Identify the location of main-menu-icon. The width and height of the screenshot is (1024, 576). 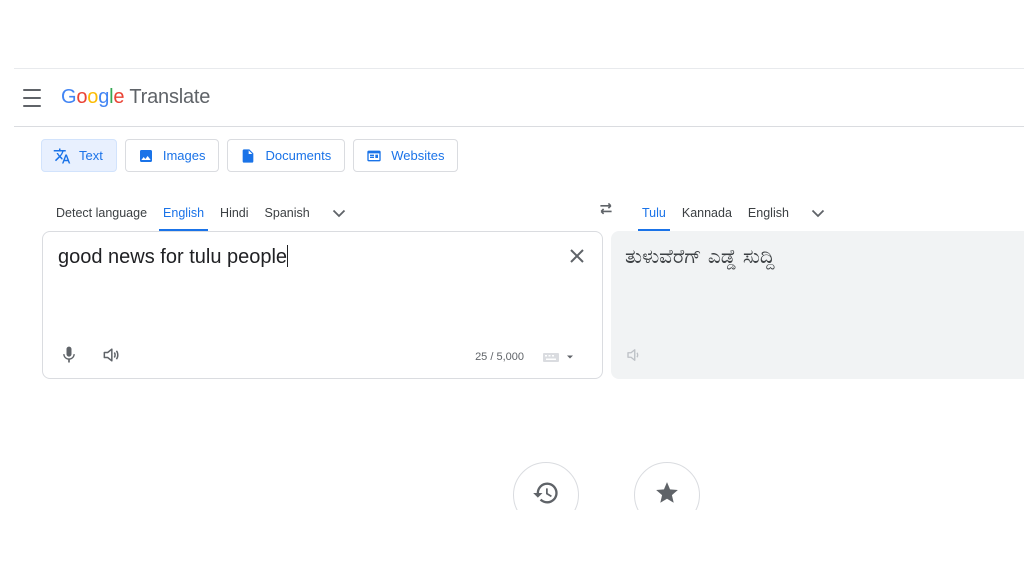
(34, 97).